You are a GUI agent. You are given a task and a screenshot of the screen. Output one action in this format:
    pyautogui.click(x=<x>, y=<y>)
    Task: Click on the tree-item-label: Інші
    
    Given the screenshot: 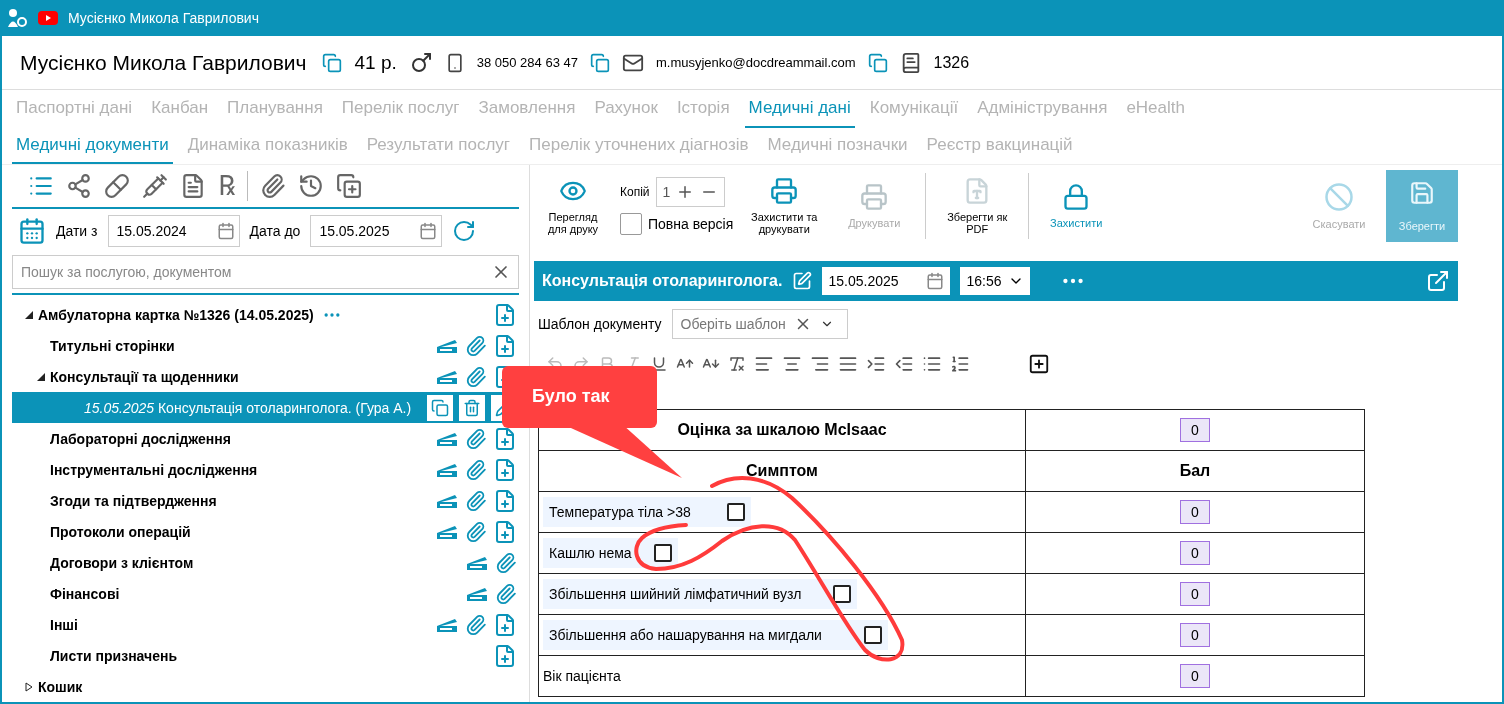 What is the action you would take?
    pyautogui.click(x=64, y=624)
    